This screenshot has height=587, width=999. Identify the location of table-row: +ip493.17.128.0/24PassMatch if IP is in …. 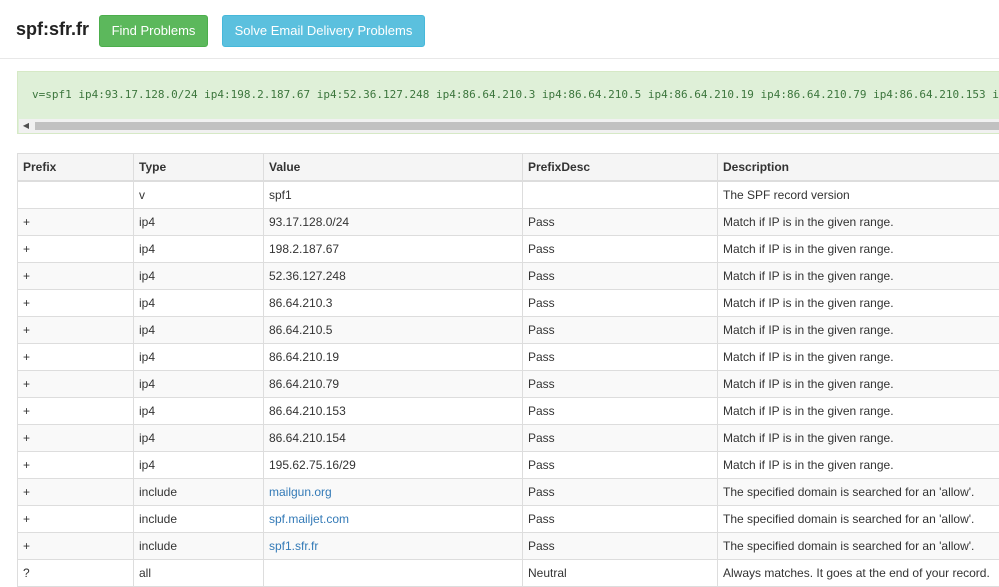
(508, 222).